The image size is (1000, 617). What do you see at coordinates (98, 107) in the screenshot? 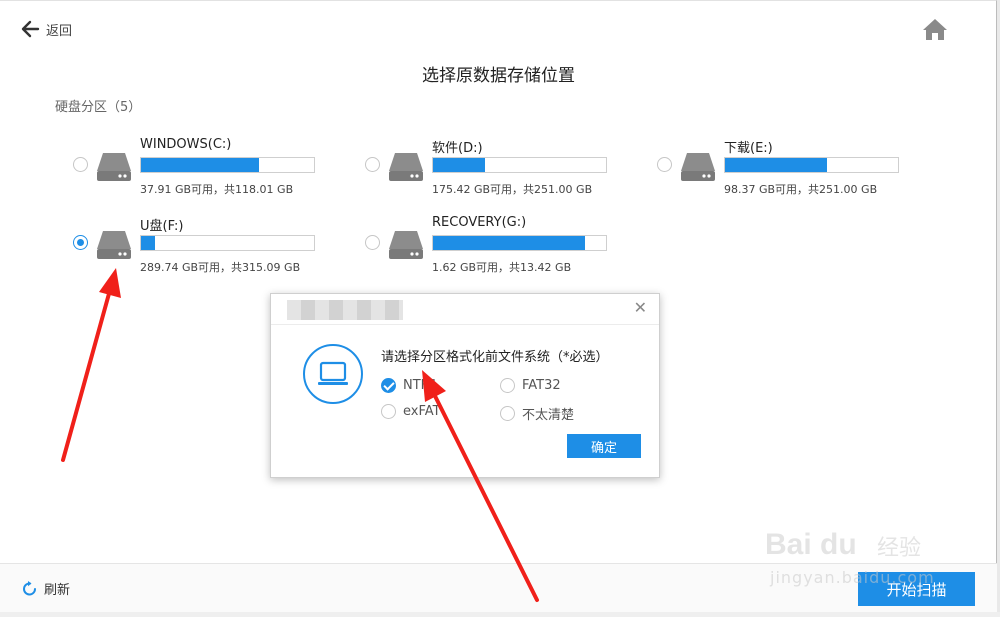
I see `section-label: 硬盘分区（5）` at bounding box center [98, 107].